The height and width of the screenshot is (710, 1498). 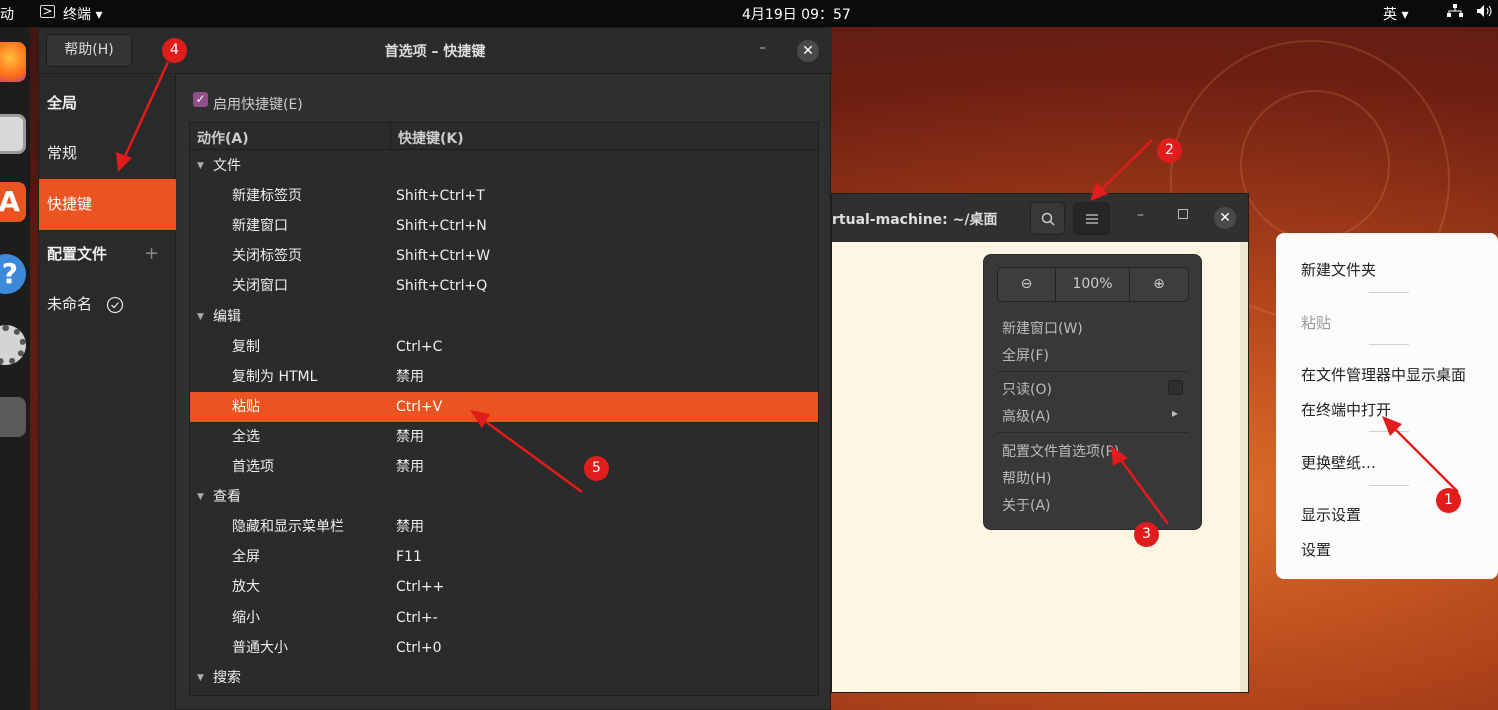 I want to click on annotation-badge-4: 4, so click(x=174, y=50).